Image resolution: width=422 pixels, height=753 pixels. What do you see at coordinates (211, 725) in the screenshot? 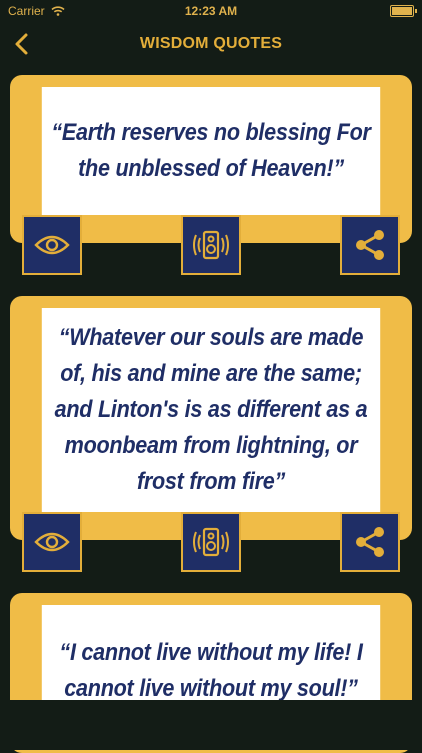
I see `bottom-area` at bounding box center [211, 725].